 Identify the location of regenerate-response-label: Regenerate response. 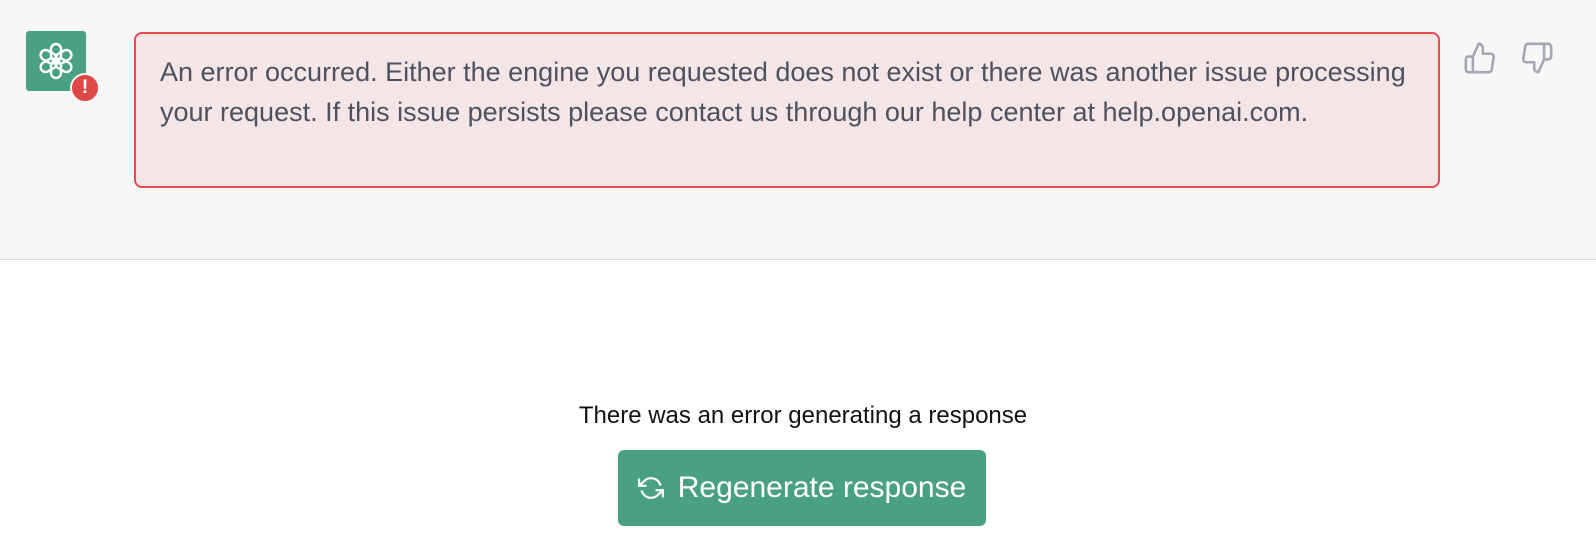
(822, 487).